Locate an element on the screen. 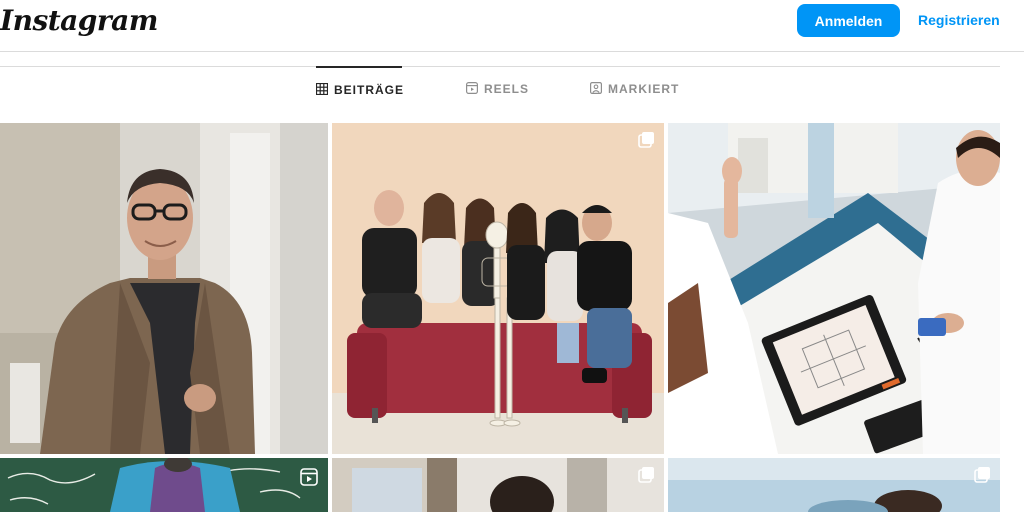  grid-icon is located at coordinates (322, 90).